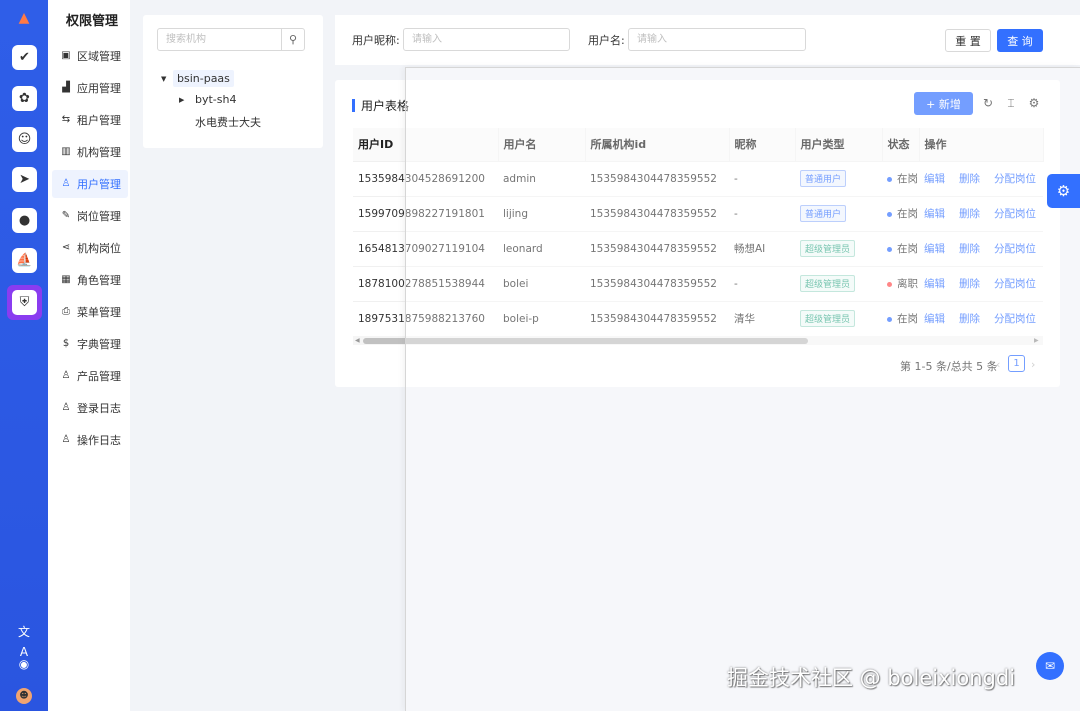  Describe the element at coordinates (24, 98) in the screenshot. I see `app-brain-icon: ✿` at that location.